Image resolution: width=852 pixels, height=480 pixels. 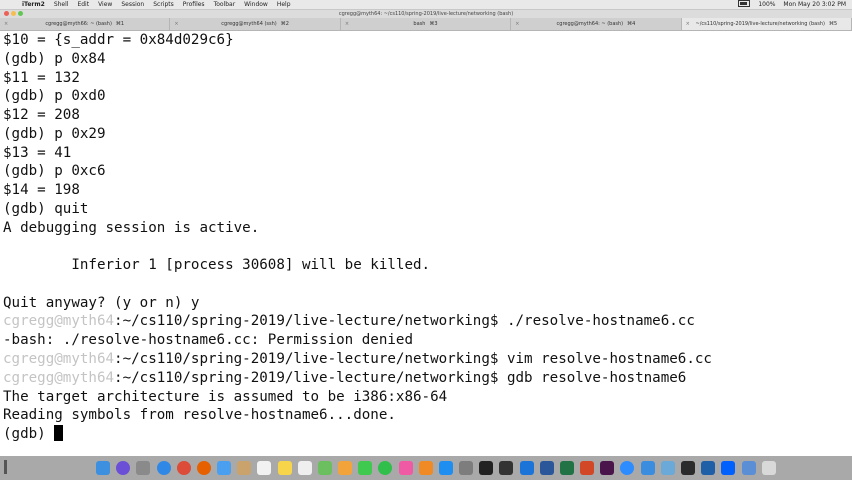 I want to click on system-preferences-icon, so click(x=466, y=468).